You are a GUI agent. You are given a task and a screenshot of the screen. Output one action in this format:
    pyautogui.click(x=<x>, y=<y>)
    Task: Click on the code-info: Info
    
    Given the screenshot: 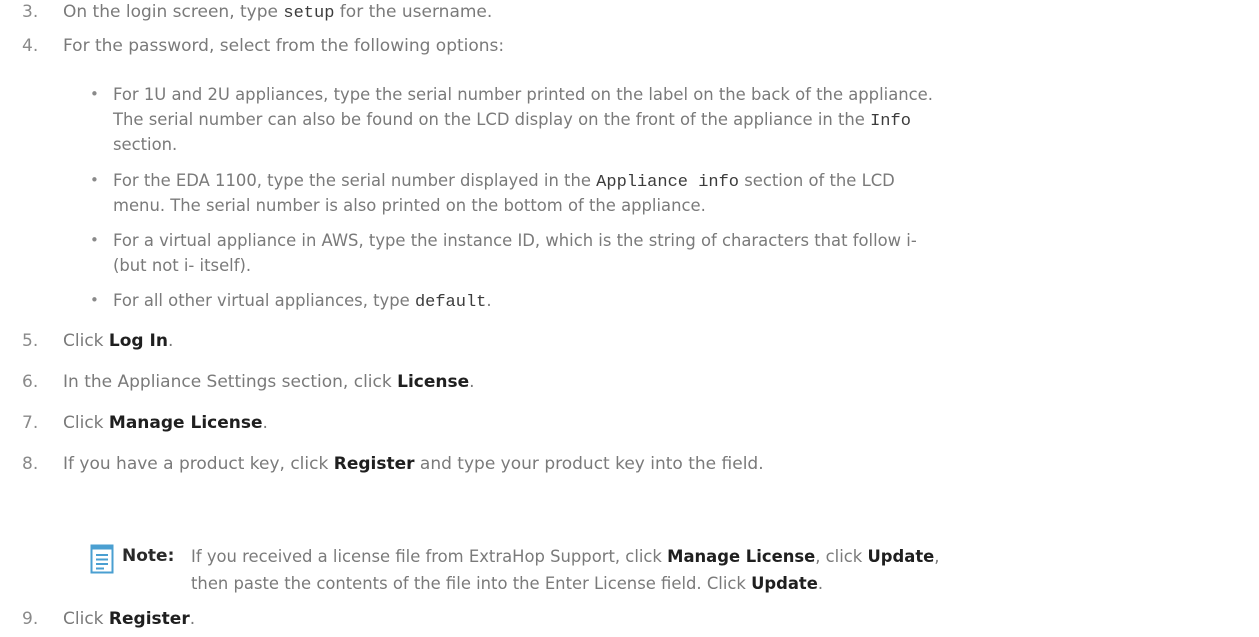 What is the action you would take?
    pyautogui.click(x=890, y=121)
    